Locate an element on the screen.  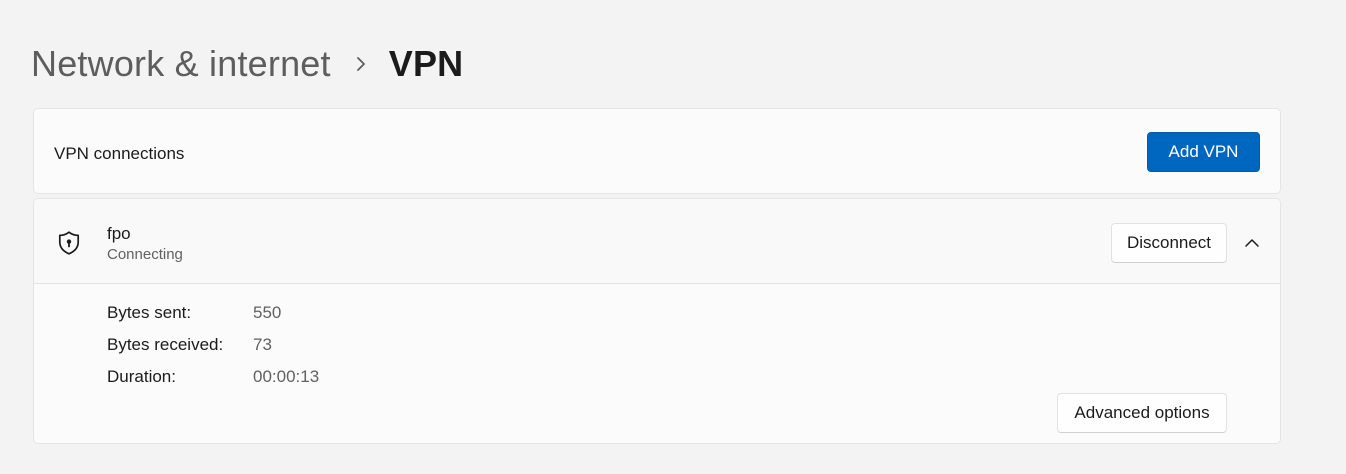
advanced-options-button: Advanced options is located at coordinates (1142, 413).